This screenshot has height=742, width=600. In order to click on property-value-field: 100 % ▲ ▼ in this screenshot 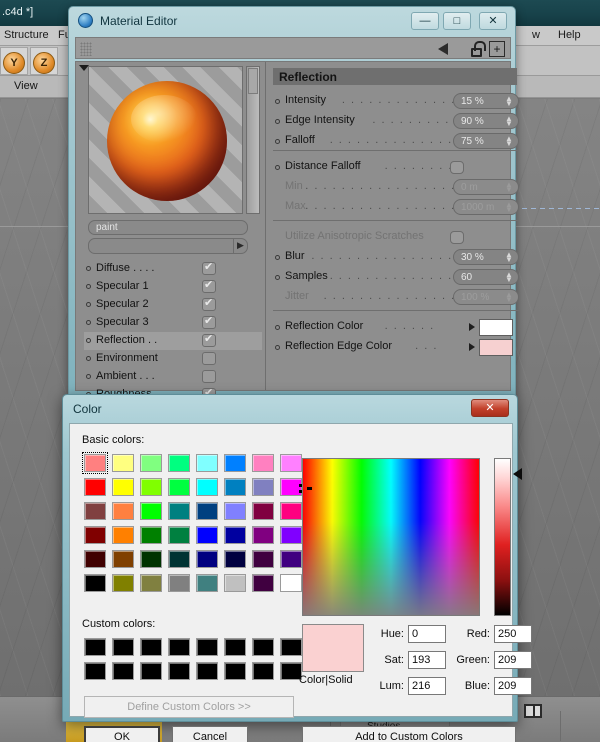, I will do `click(486, 297)`.